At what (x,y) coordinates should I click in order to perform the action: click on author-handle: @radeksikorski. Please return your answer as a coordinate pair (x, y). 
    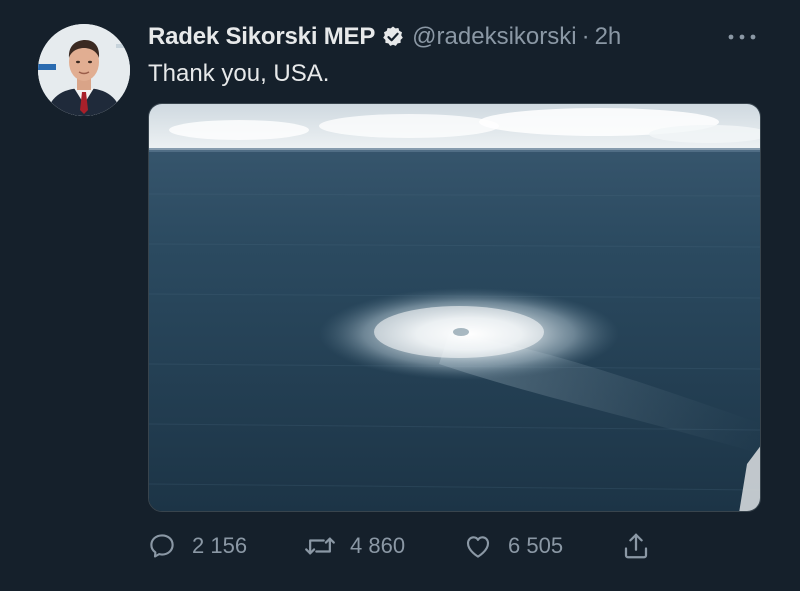
    Looking at the image, I should click on (494, 37).